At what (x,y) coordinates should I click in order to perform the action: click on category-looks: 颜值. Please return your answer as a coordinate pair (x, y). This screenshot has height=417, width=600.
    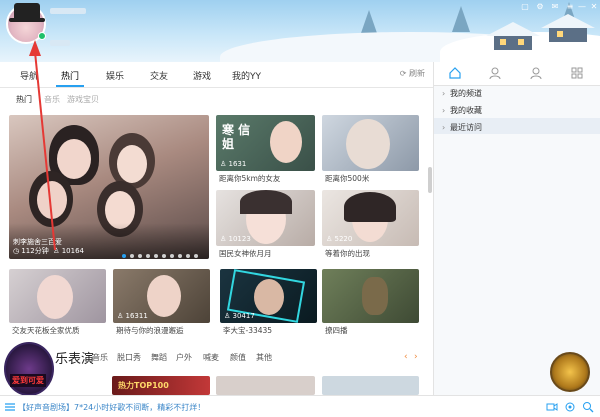
    Looking at the image, I should click on (238, 357).